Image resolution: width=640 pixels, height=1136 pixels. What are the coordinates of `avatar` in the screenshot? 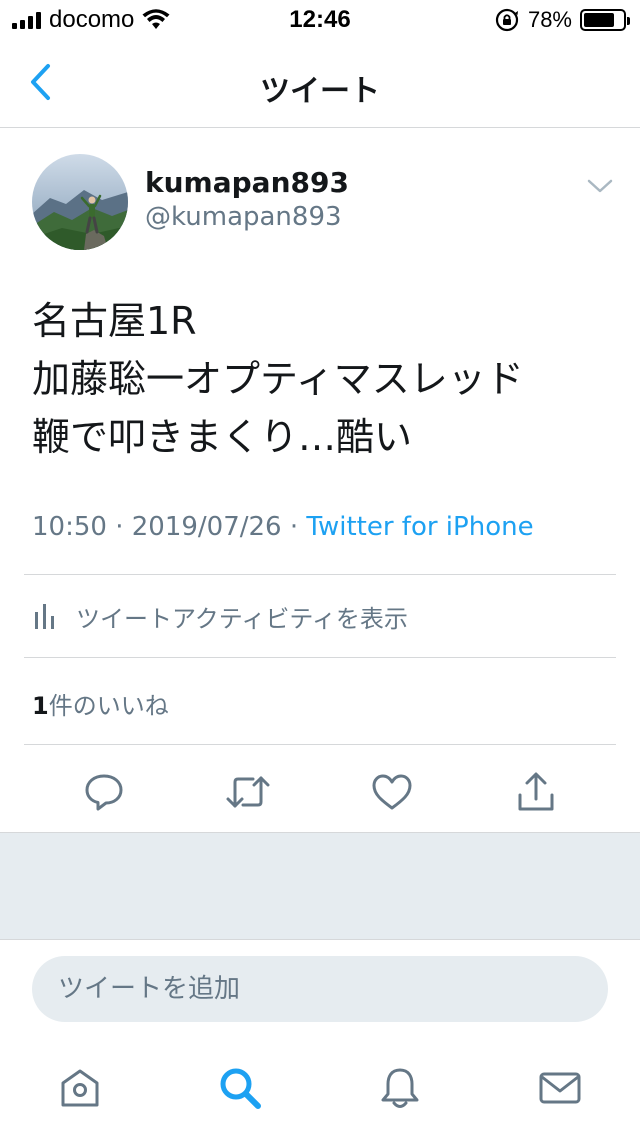 It's located at (80, 202).